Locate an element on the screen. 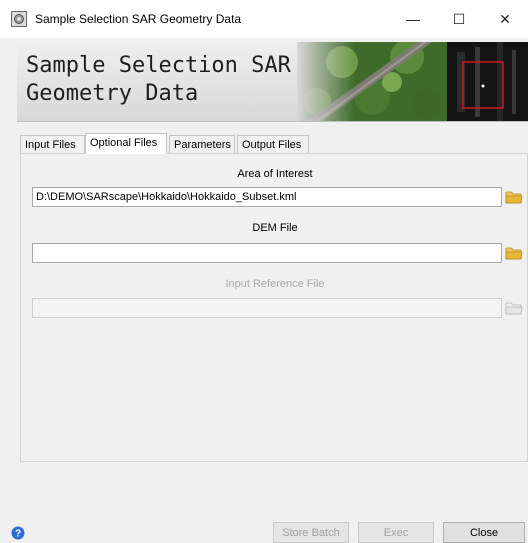  banner-image is located at coordinates (412, 81).